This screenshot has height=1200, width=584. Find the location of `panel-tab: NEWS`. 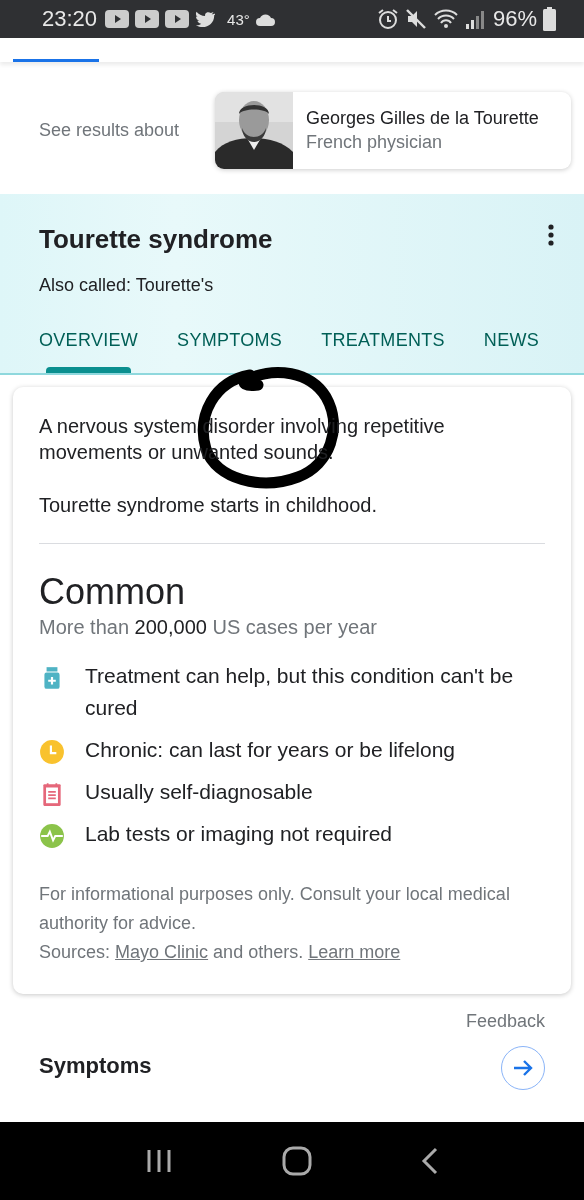

panel-tab: NEWS is located at coordinates (511, 351).